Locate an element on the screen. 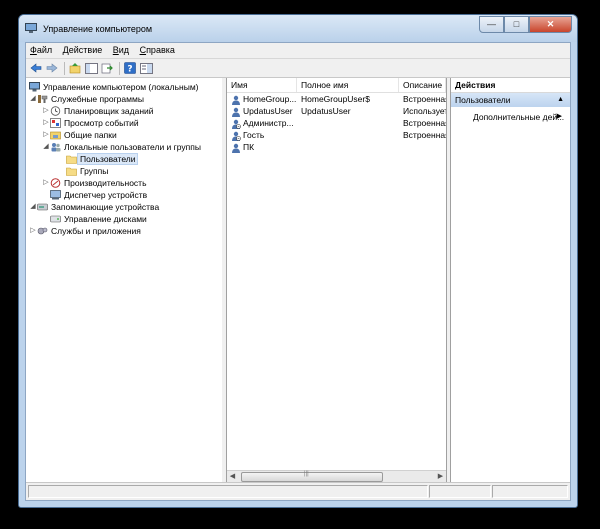 This screenshot has height=529, width=600. device-manager-icon is located at coordinates (55, 194).